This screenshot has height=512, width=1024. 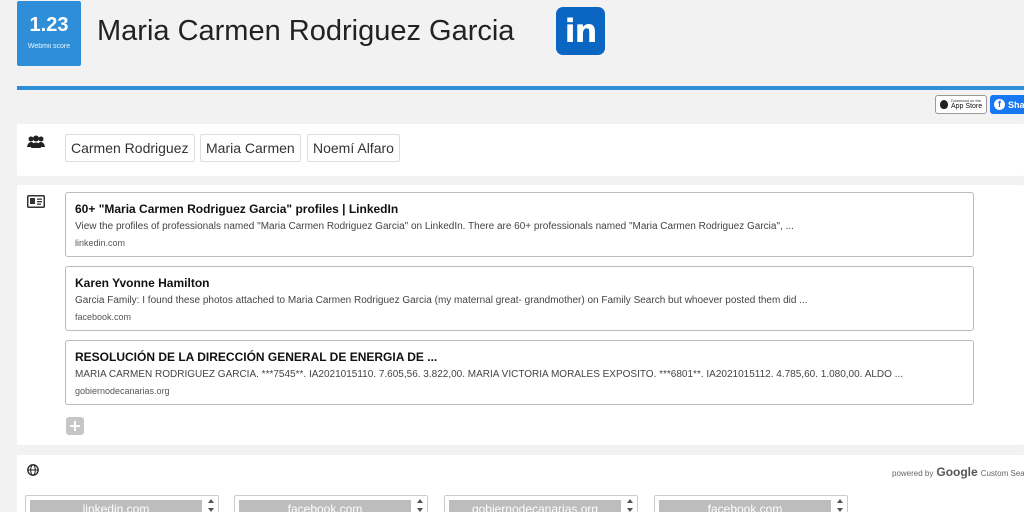 I want to click on header-divider, so click(x=520, y=88).